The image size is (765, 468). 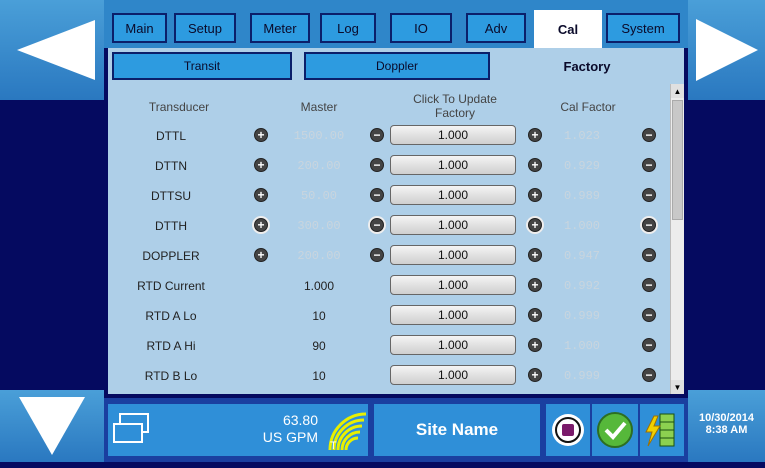 I want to click on flow-readout: 63.80 US GPM, so click(x=217, y=430).